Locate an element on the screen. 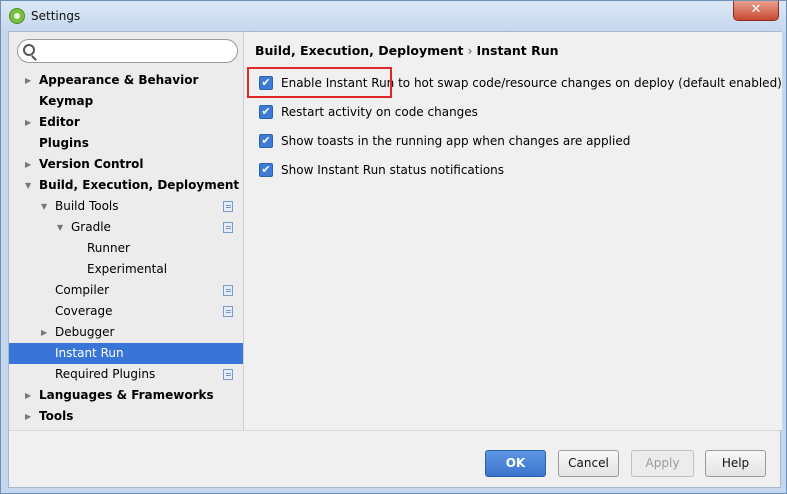  tree-item-compiler: Compiler is located at coordinates (126, 290).